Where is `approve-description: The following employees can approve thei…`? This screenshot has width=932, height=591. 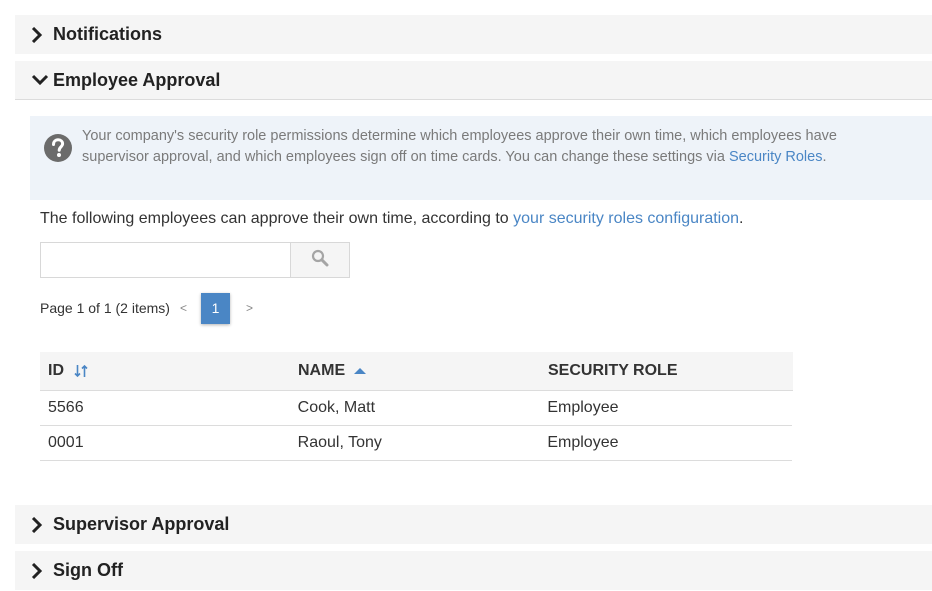
approve-description: The following employees can approve thei… is located at coordinates (392, 218).